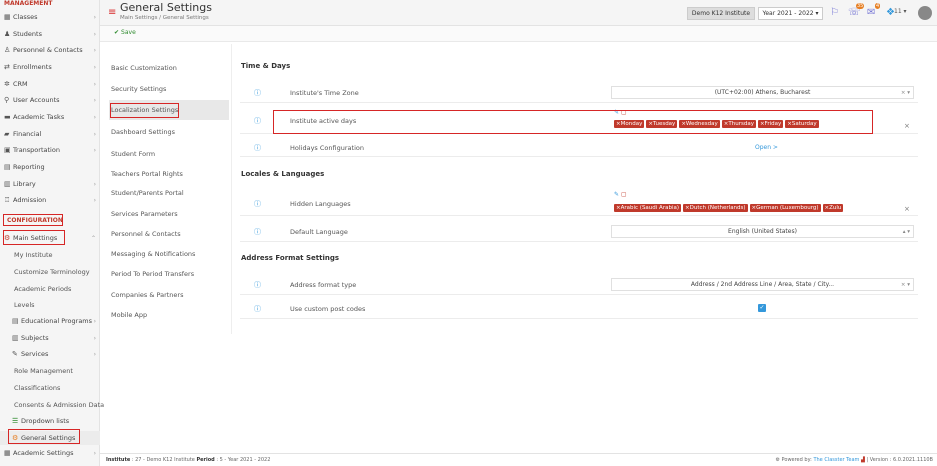 The width and height of the screenshot is (937, 466). What do you see at coordinates (169, 234) in the screenshot?
I see `menu-personnel-contacts: Personnel & Contacts` at bounding box center [169, 234].